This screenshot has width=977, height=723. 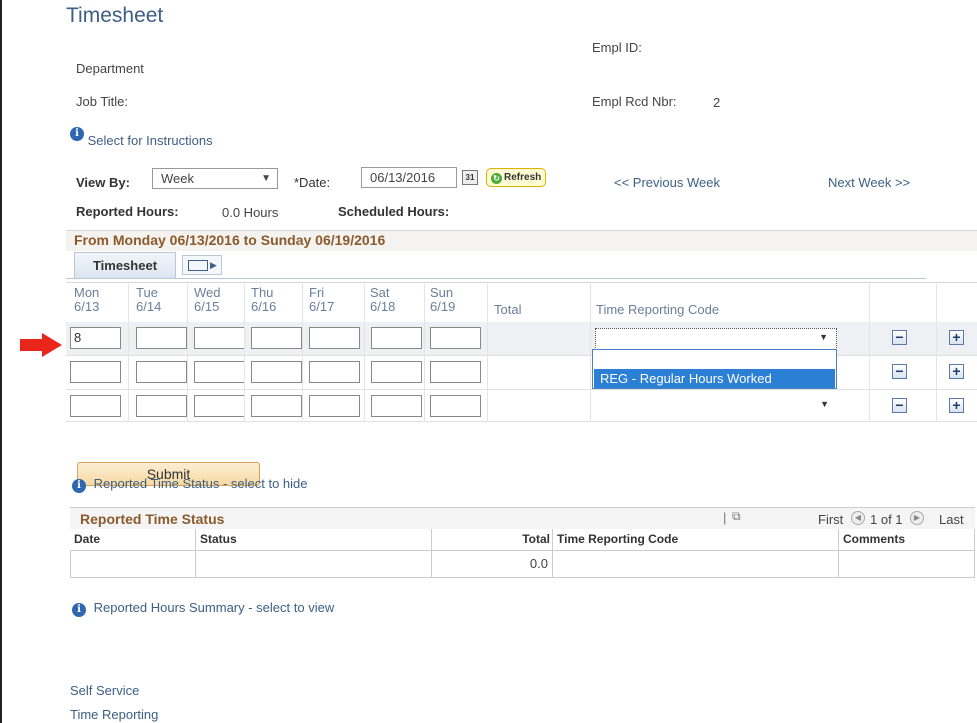 What do you see at coordinates (521, 338) in the screenshot?
I see `table-row: 8 ▼ − +` at bounding box center [521, 338].